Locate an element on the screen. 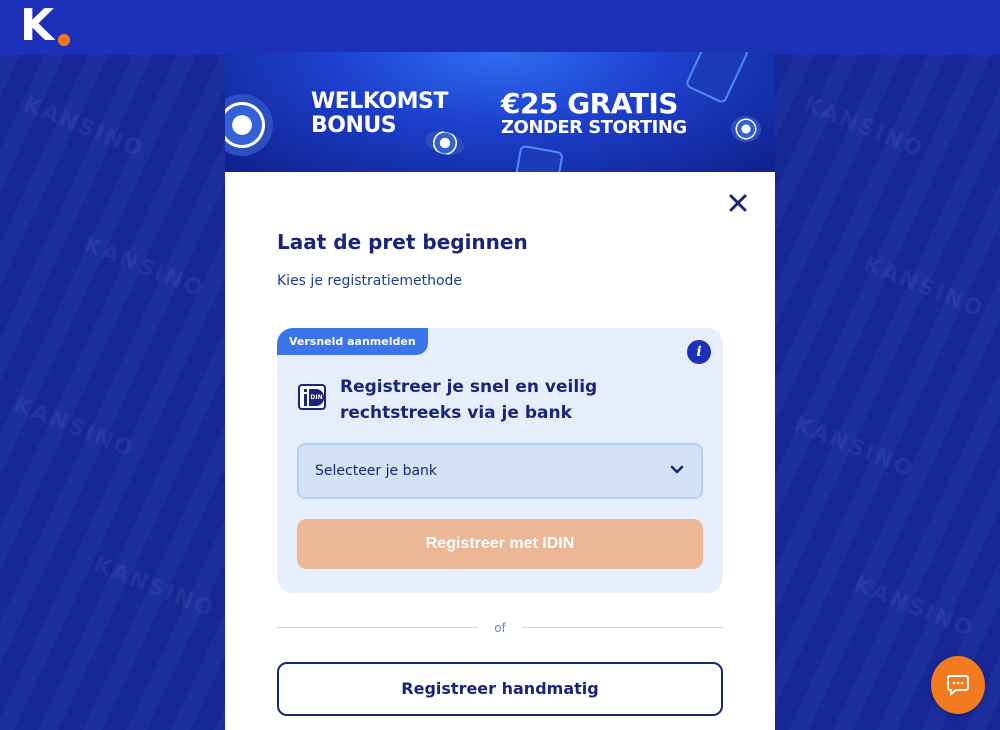 The height and width of the screenshot is (730, 1000). modal-title: Laat de pret beginnen is located at coordinates (402, 242).